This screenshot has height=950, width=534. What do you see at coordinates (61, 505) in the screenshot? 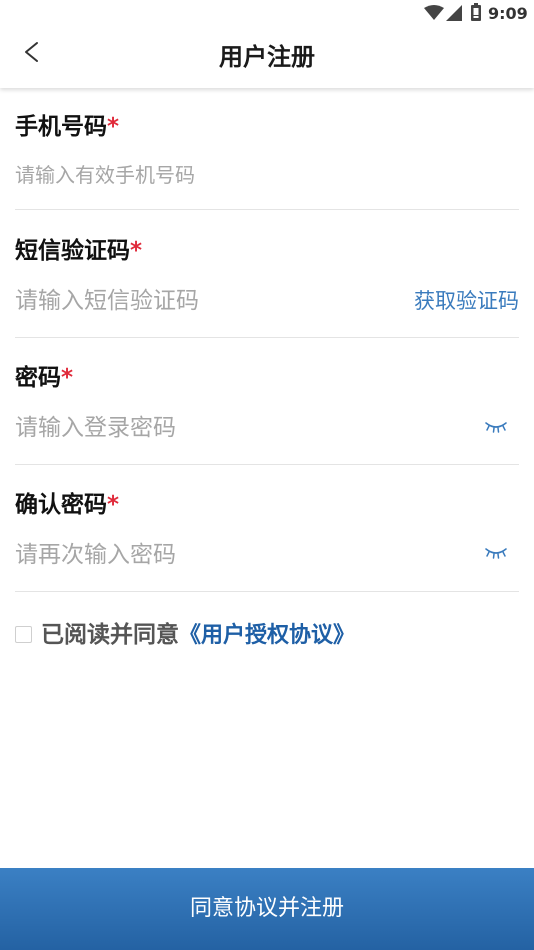
I see `confirm-password-label-text: 确认密码` at bounding box center [61, 505].